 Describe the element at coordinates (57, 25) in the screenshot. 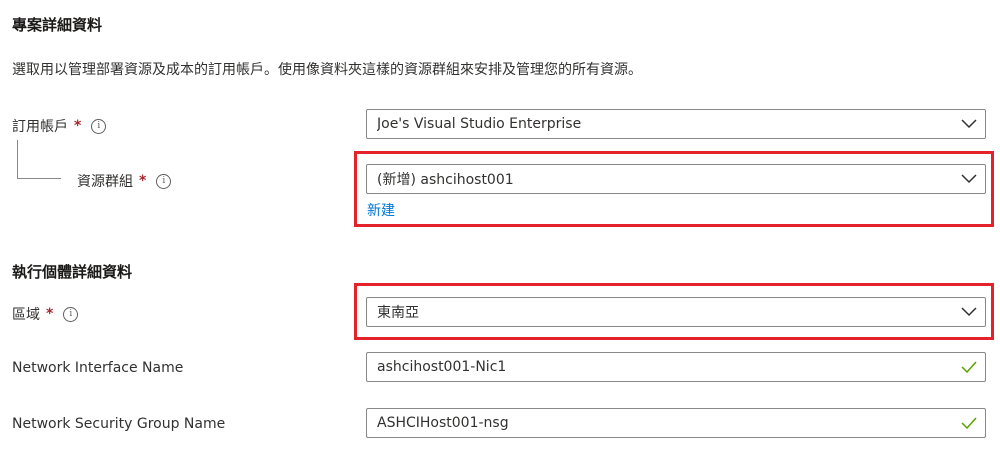

I see `project-details-heading: 專案詳細資料` at that location.